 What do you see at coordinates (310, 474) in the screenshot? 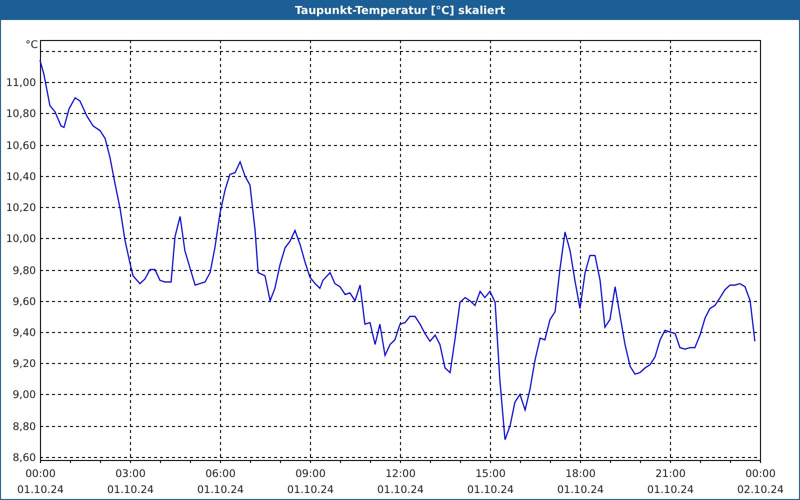
I see `x-axis-label: 09:00` at bounding box center [310, 474].